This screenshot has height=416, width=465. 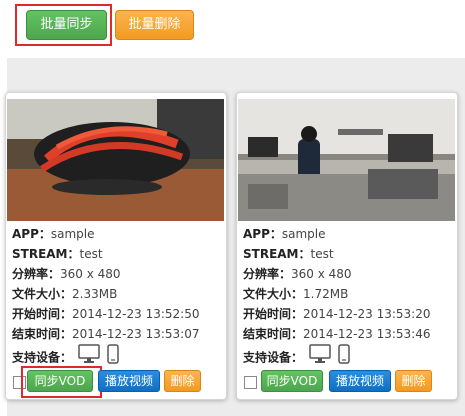 I want to click on select-checkbox, so click(x=250, y=382).